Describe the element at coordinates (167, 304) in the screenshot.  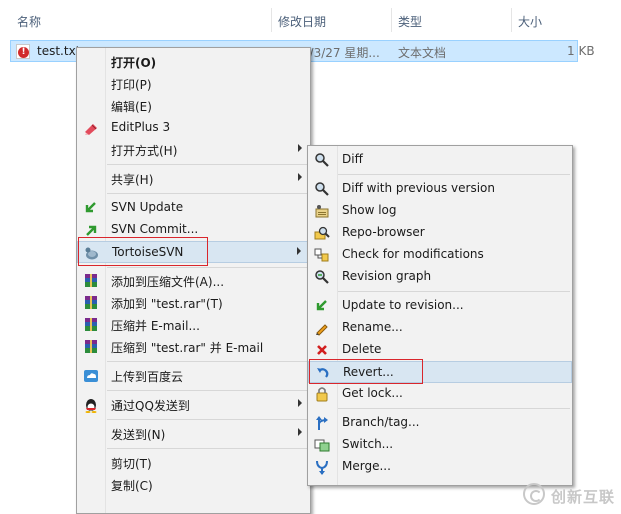
I see `menu-item-label: 添加到 "test.rar"(T)` at that location.